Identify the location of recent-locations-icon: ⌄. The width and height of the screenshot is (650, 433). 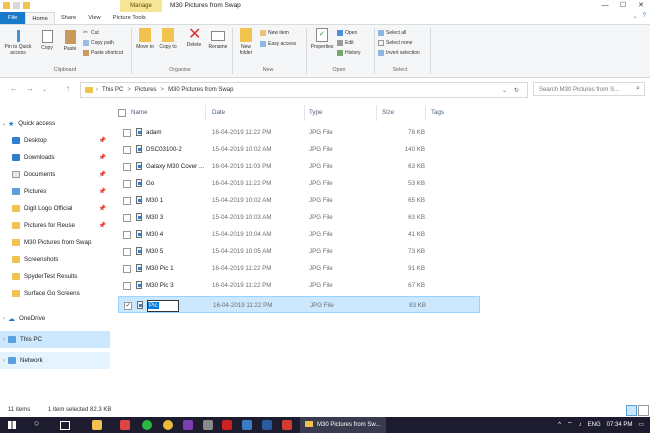
(44, 89).